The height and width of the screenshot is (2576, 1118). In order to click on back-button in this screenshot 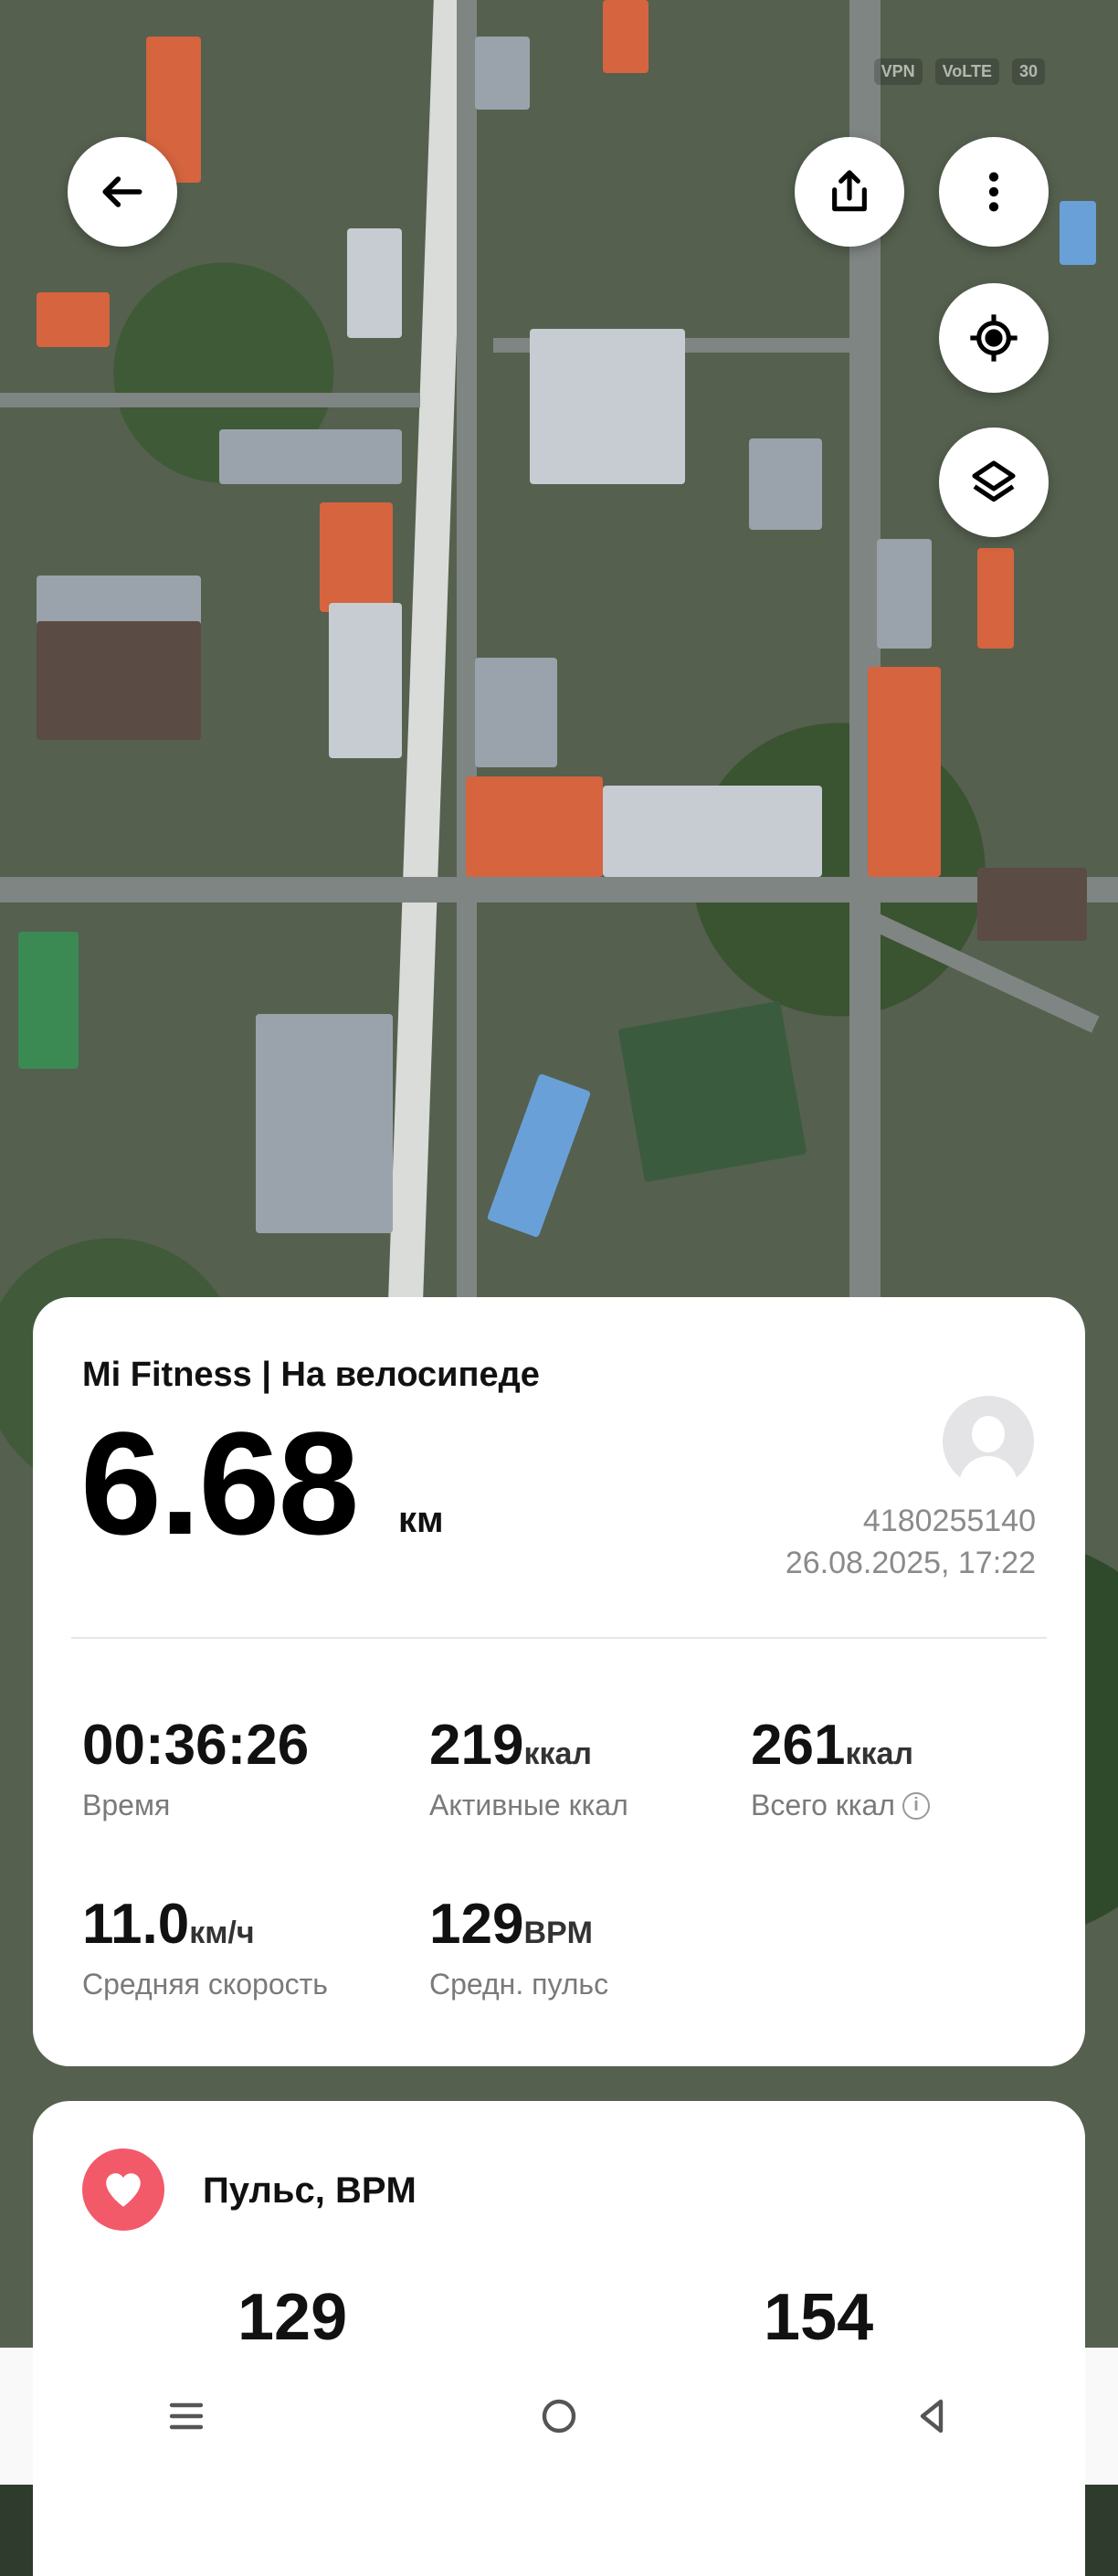, I will do `click(123, 192)`.